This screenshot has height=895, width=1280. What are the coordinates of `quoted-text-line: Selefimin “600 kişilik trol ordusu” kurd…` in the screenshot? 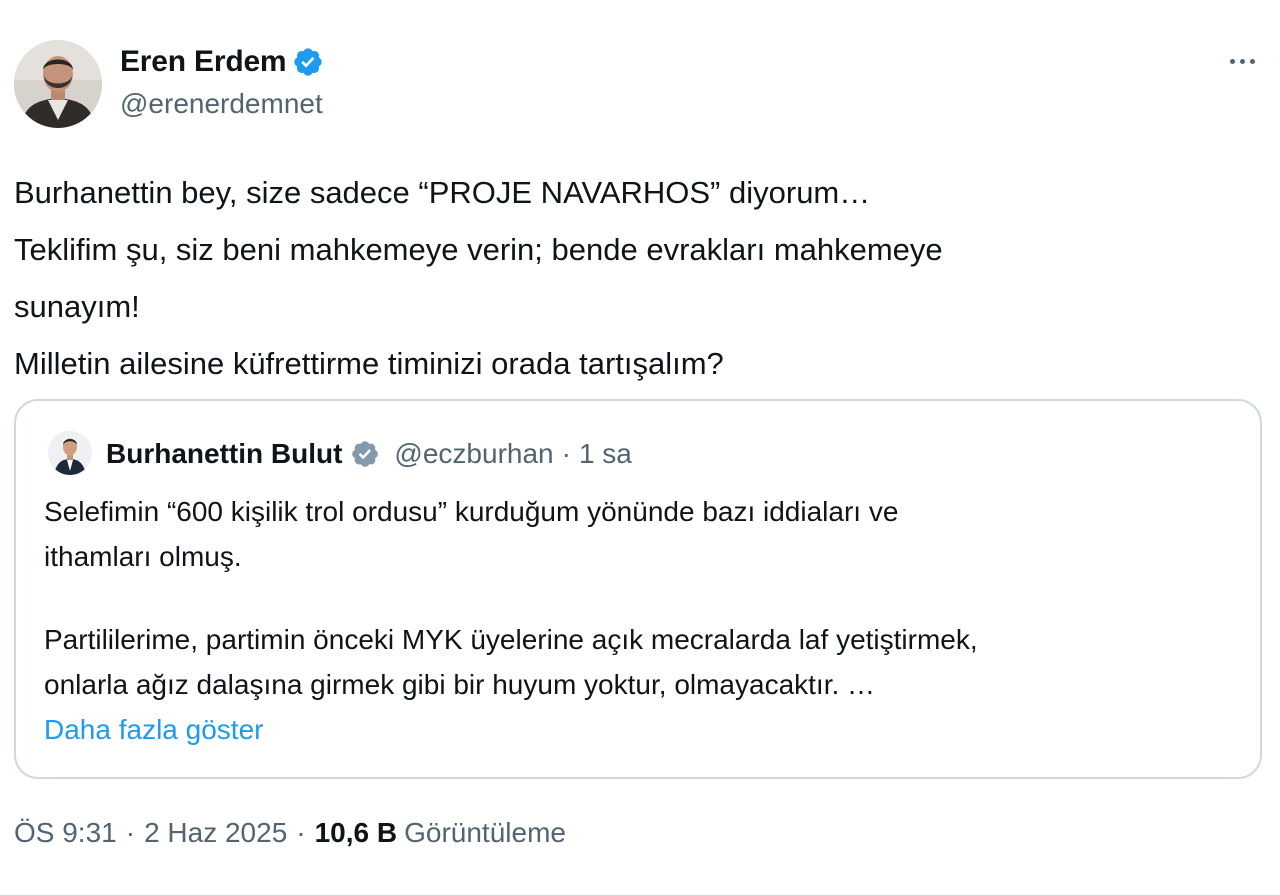 It's located at (471, 511).